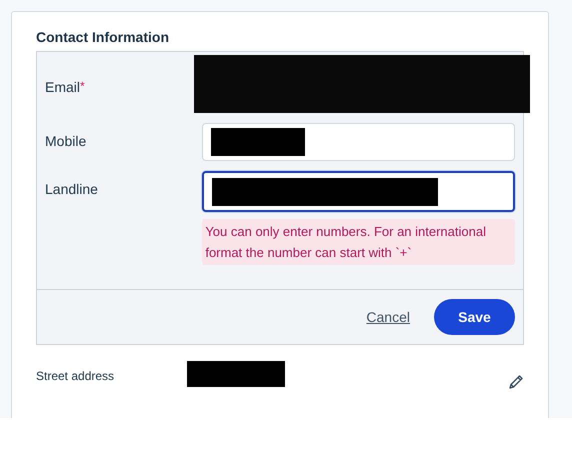  Describe the element at coordinates (71, 189) in the screenshot. I see `field-label: Landline` at that location.